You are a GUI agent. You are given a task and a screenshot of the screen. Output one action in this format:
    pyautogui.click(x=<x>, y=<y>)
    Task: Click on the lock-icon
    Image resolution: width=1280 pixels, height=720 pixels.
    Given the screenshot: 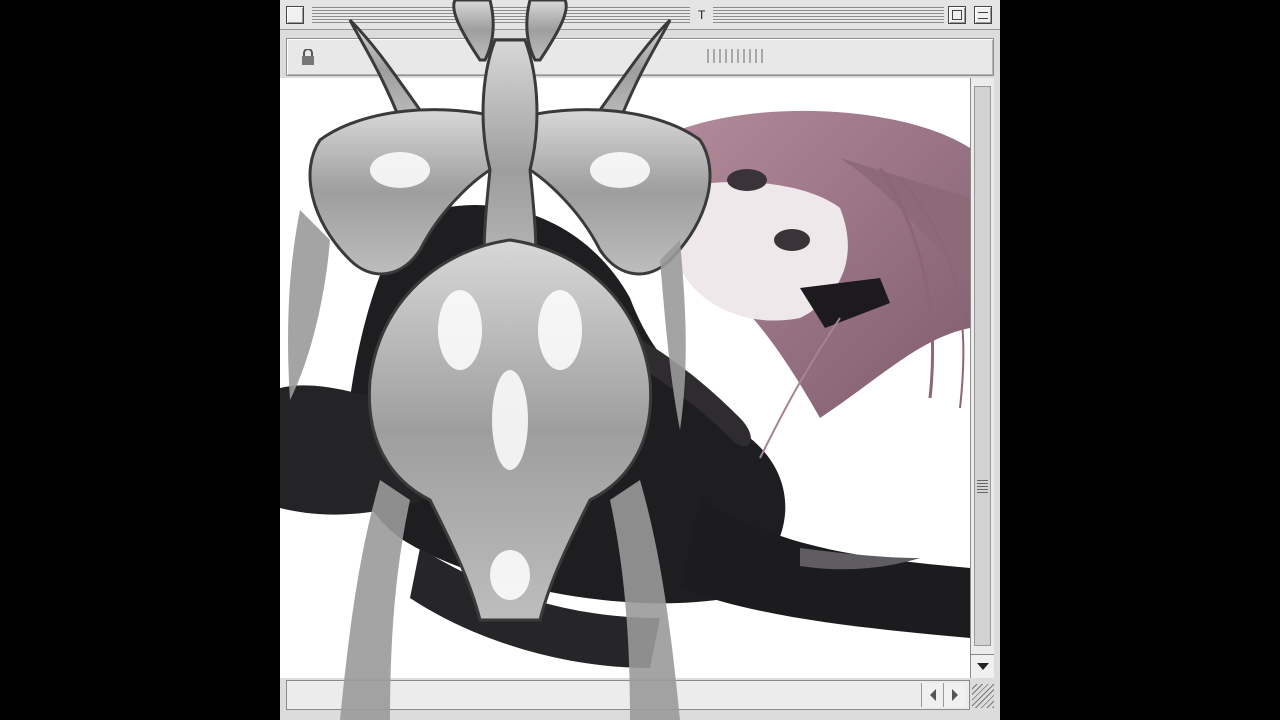 What is the action you would take?
    pyautogui.click(x=308, y=57)
    